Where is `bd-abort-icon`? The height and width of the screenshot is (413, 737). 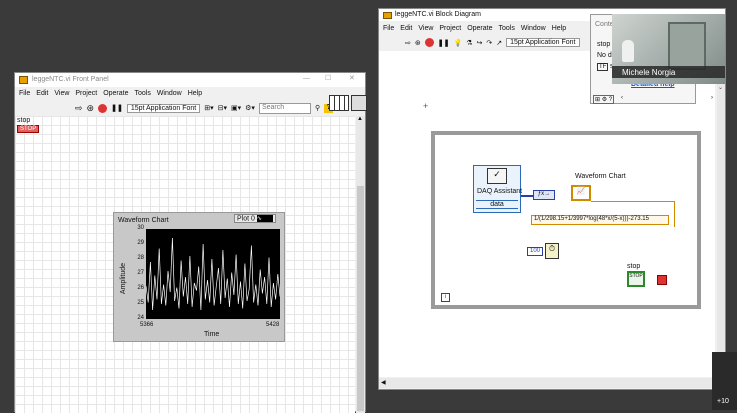 bd-abort-icon is located at coordinates (429, 42).